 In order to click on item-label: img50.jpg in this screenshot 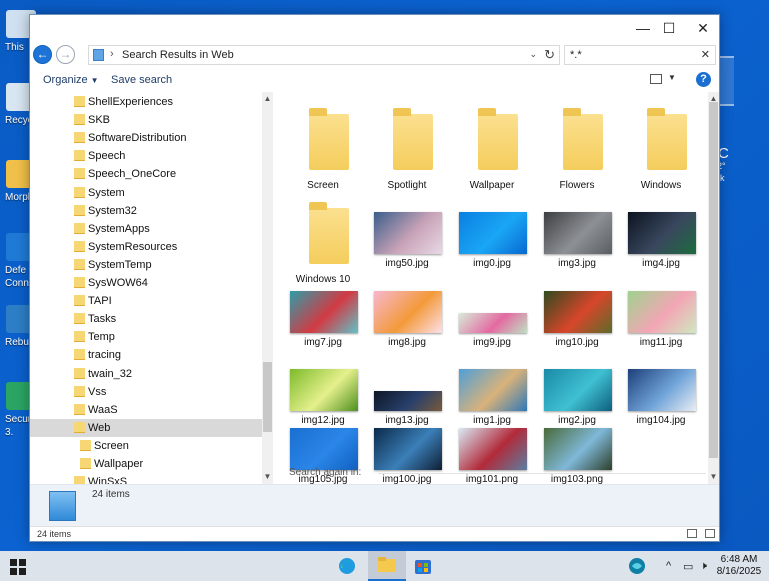, I will do `click(407, 263)`.